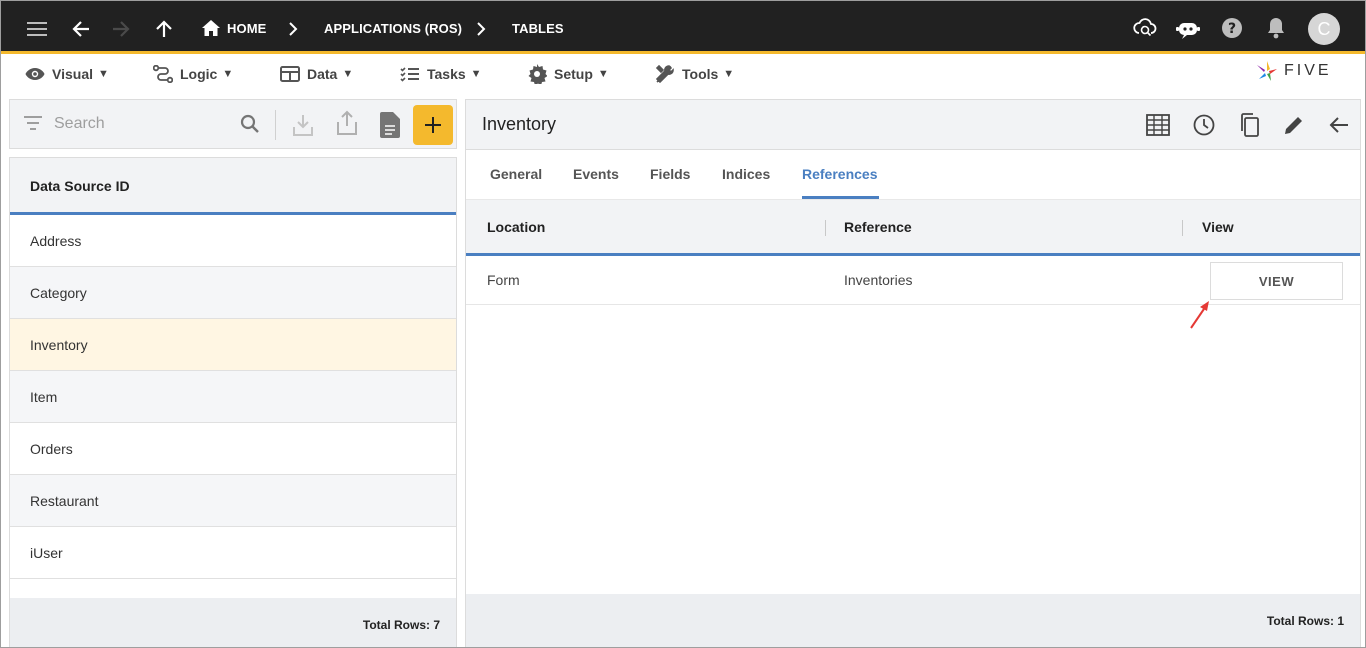  What do you see at coordinates (913, 228) in the screenshot?
I see `references-grid-header: Location Reference View` at bounding box center [913, 228].